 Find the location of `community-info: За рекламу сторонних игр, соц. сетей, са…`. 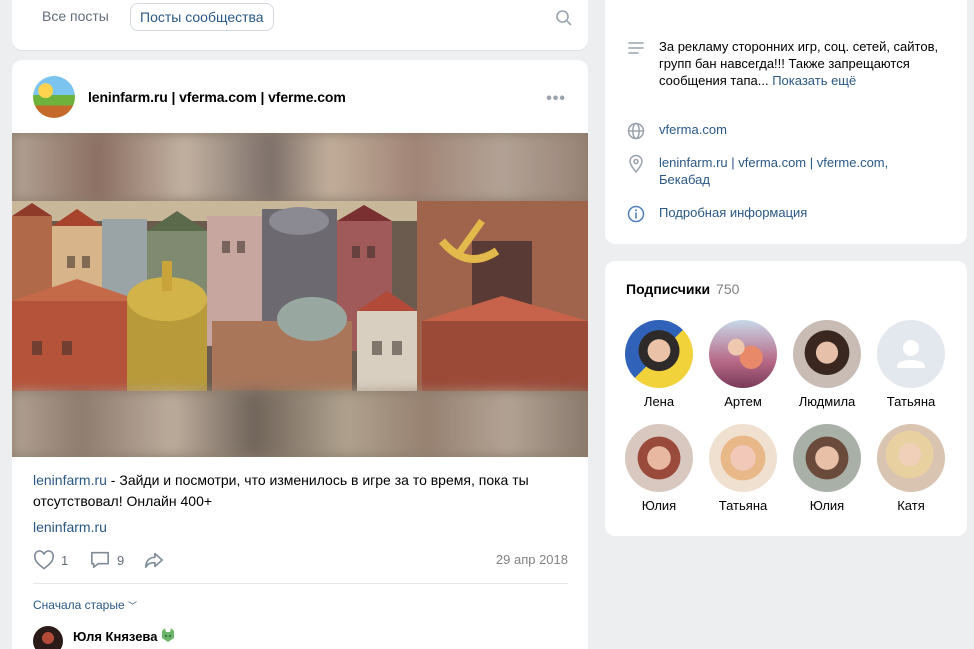

community-info: За рекламу сторонних игр, соц. сетей, са… is located at coordinates (786, 122).